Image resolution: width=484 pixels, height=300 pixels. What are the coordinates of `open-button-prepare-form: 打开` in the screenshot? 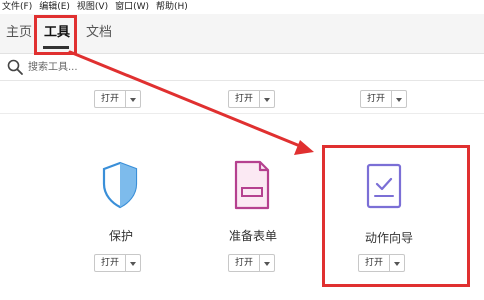 It's located at (252, 263).